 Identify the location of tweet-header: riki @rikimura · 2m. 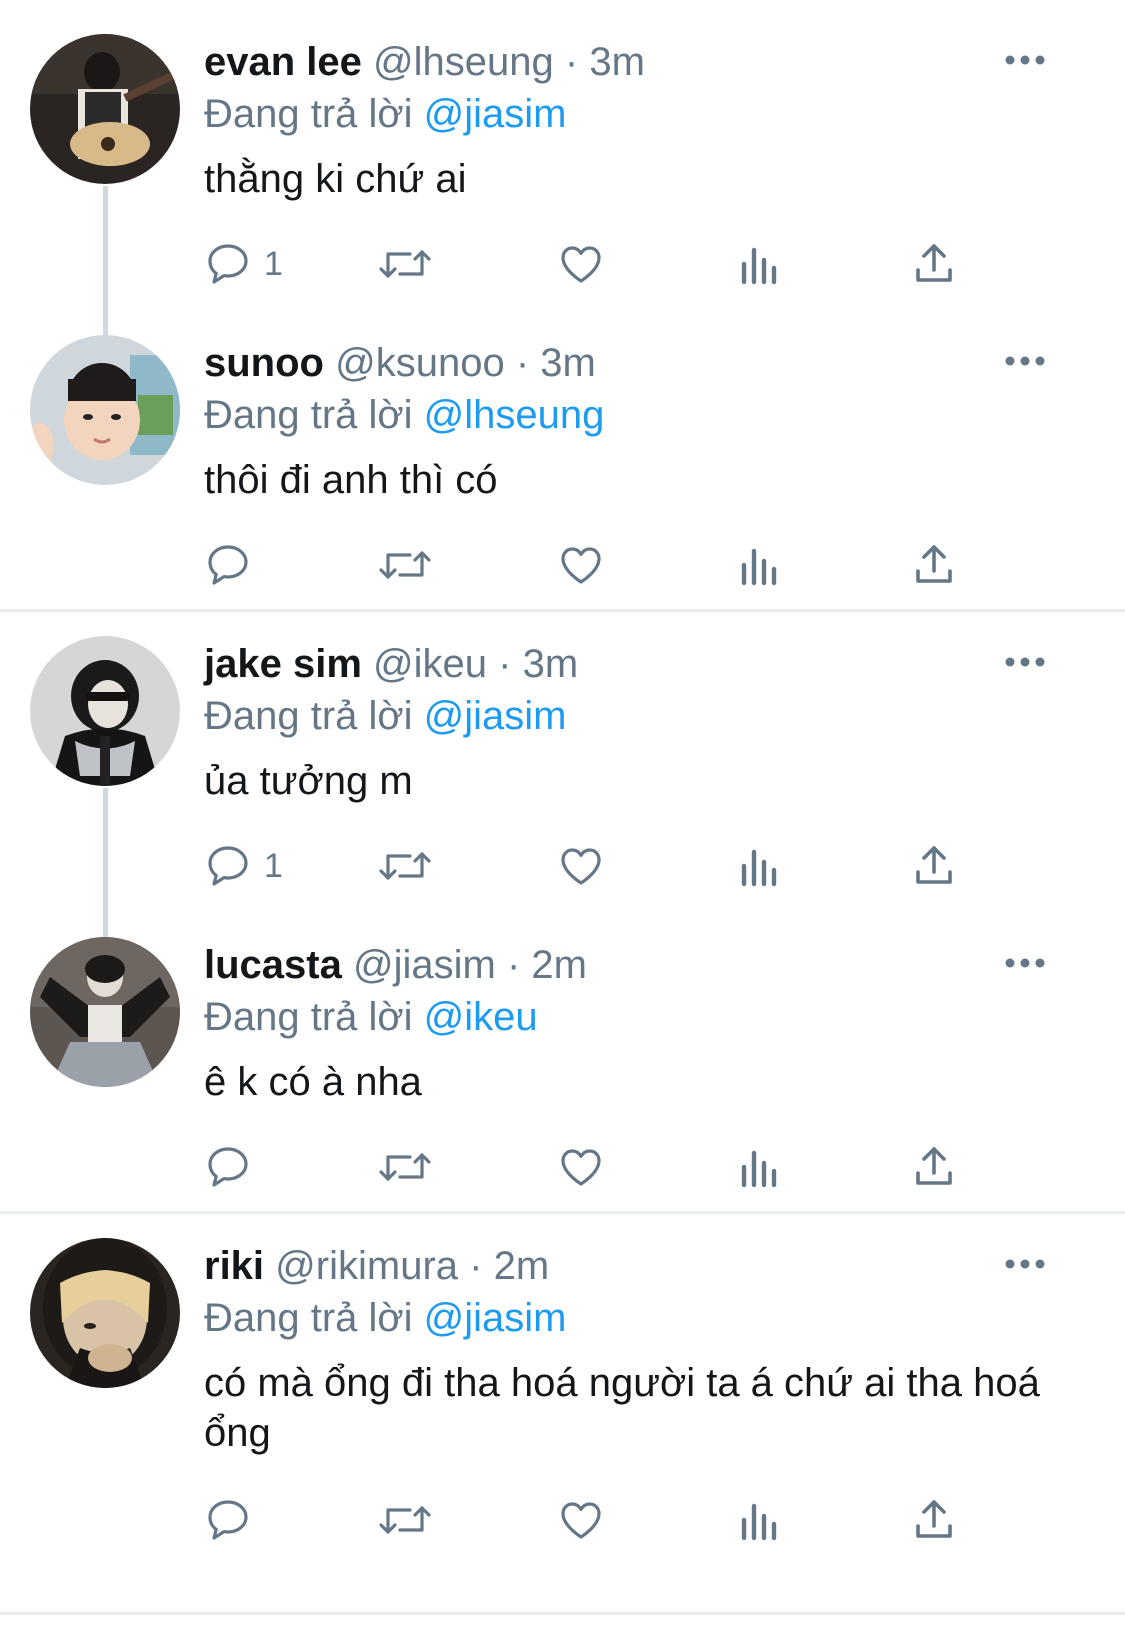
(376, 1266).